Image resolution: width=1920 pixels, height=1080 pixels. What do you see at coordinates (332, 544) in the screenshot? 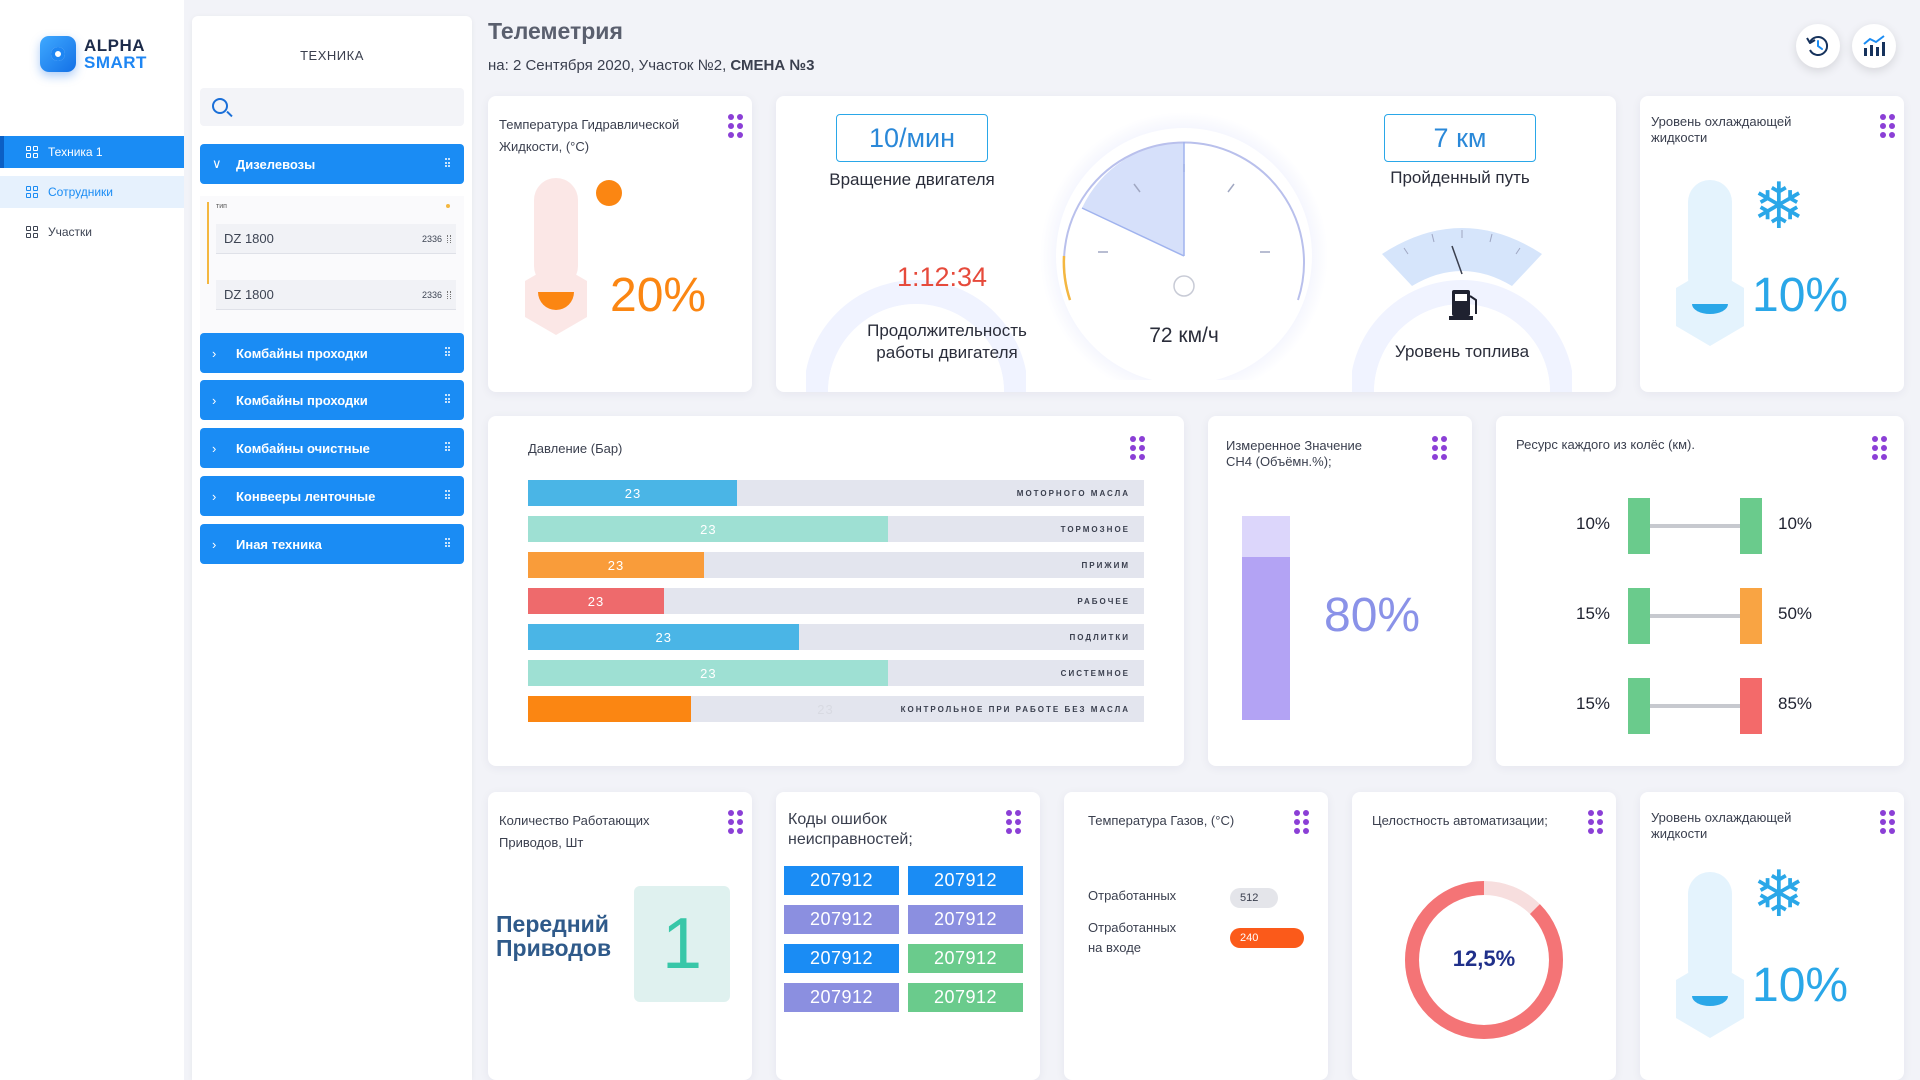
I see `category-other: › Иная техника` at bounding box center [332, 544].